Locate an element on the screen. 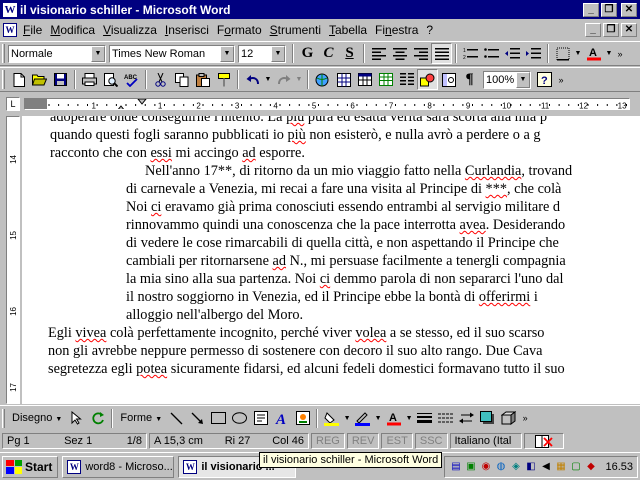  line-button is located at coordinates (176, 418).